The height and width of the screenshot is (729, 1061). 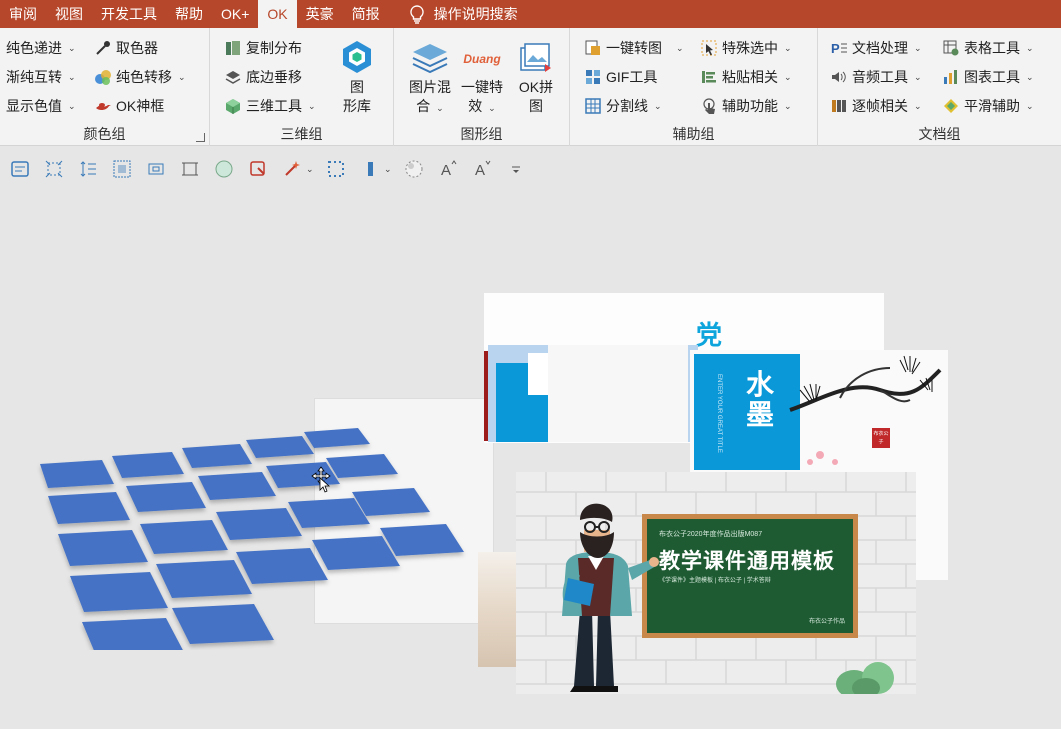 What do you see at coordinates (233, 106) in the screenshot?
I see `cube-icon` at bounding box center [233, 106].